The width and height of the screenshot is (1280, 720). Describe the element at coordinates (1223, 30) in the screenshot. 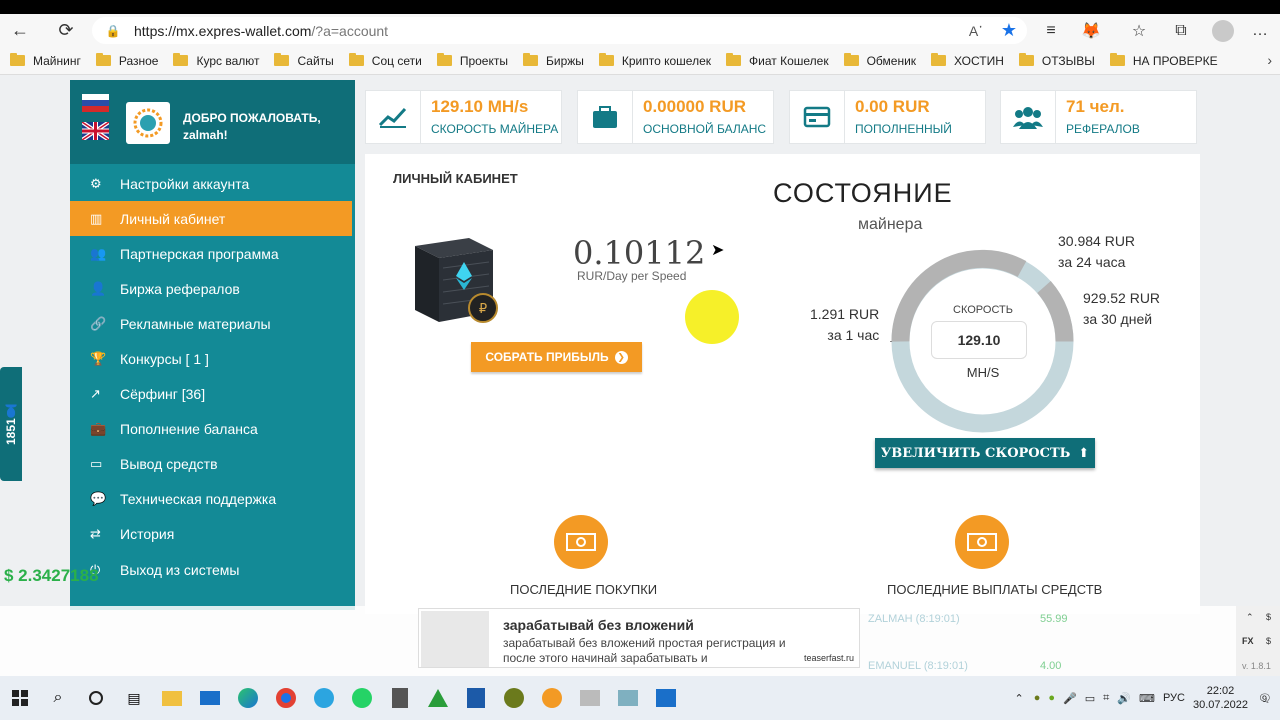

I see `profile-avatar` at that location.